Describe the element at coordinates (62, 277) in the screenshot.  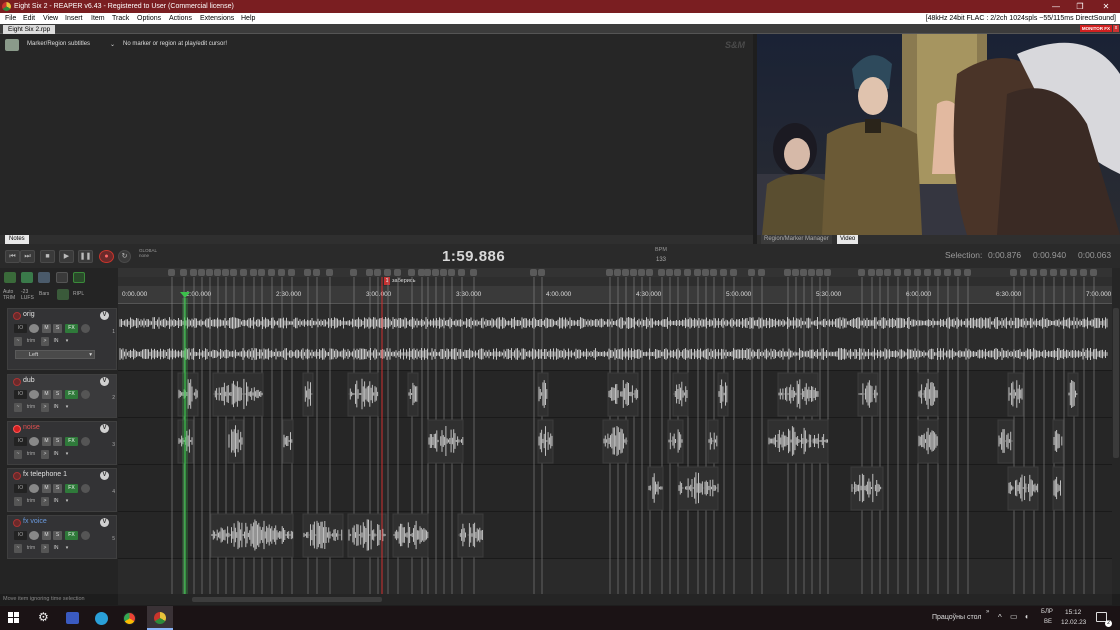
I see `grid-icon` at that location.